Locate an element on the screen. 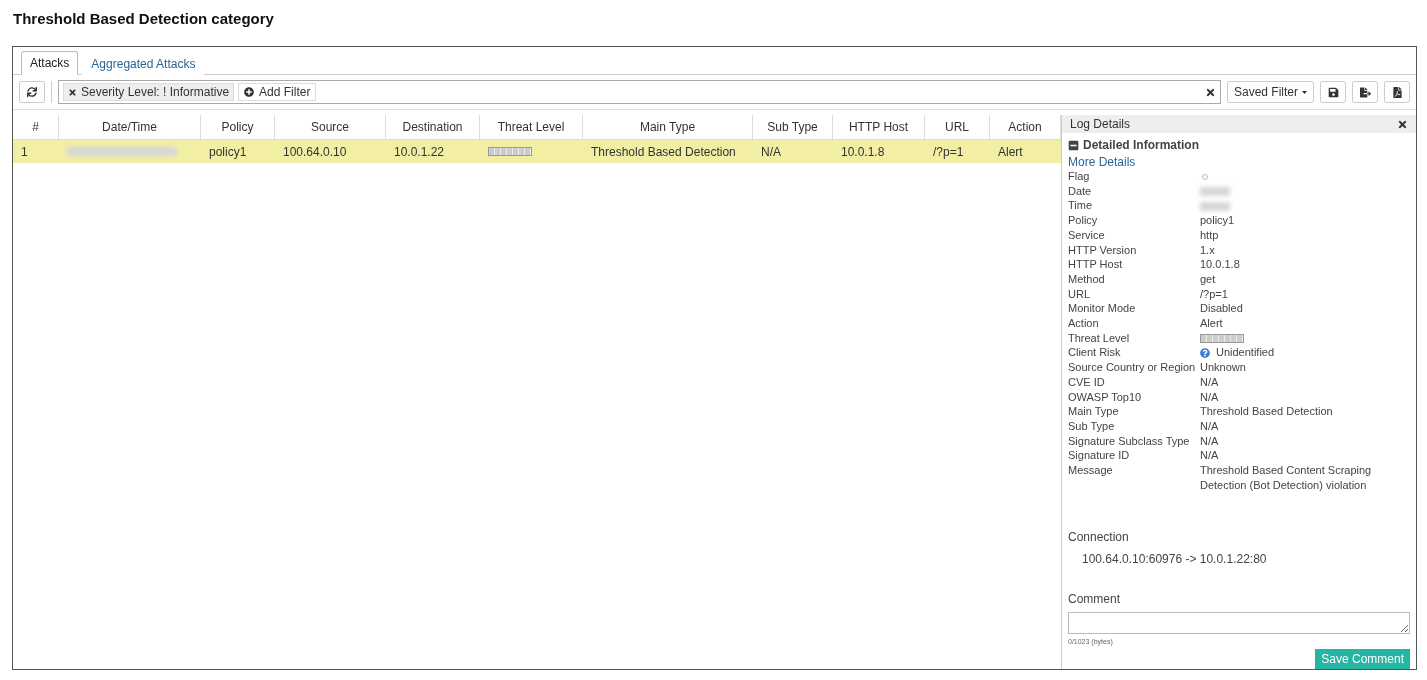 This screenshot has height=680, width=1427. saved-filter-button: Saved Filter is located at coordinates (1270, 92).